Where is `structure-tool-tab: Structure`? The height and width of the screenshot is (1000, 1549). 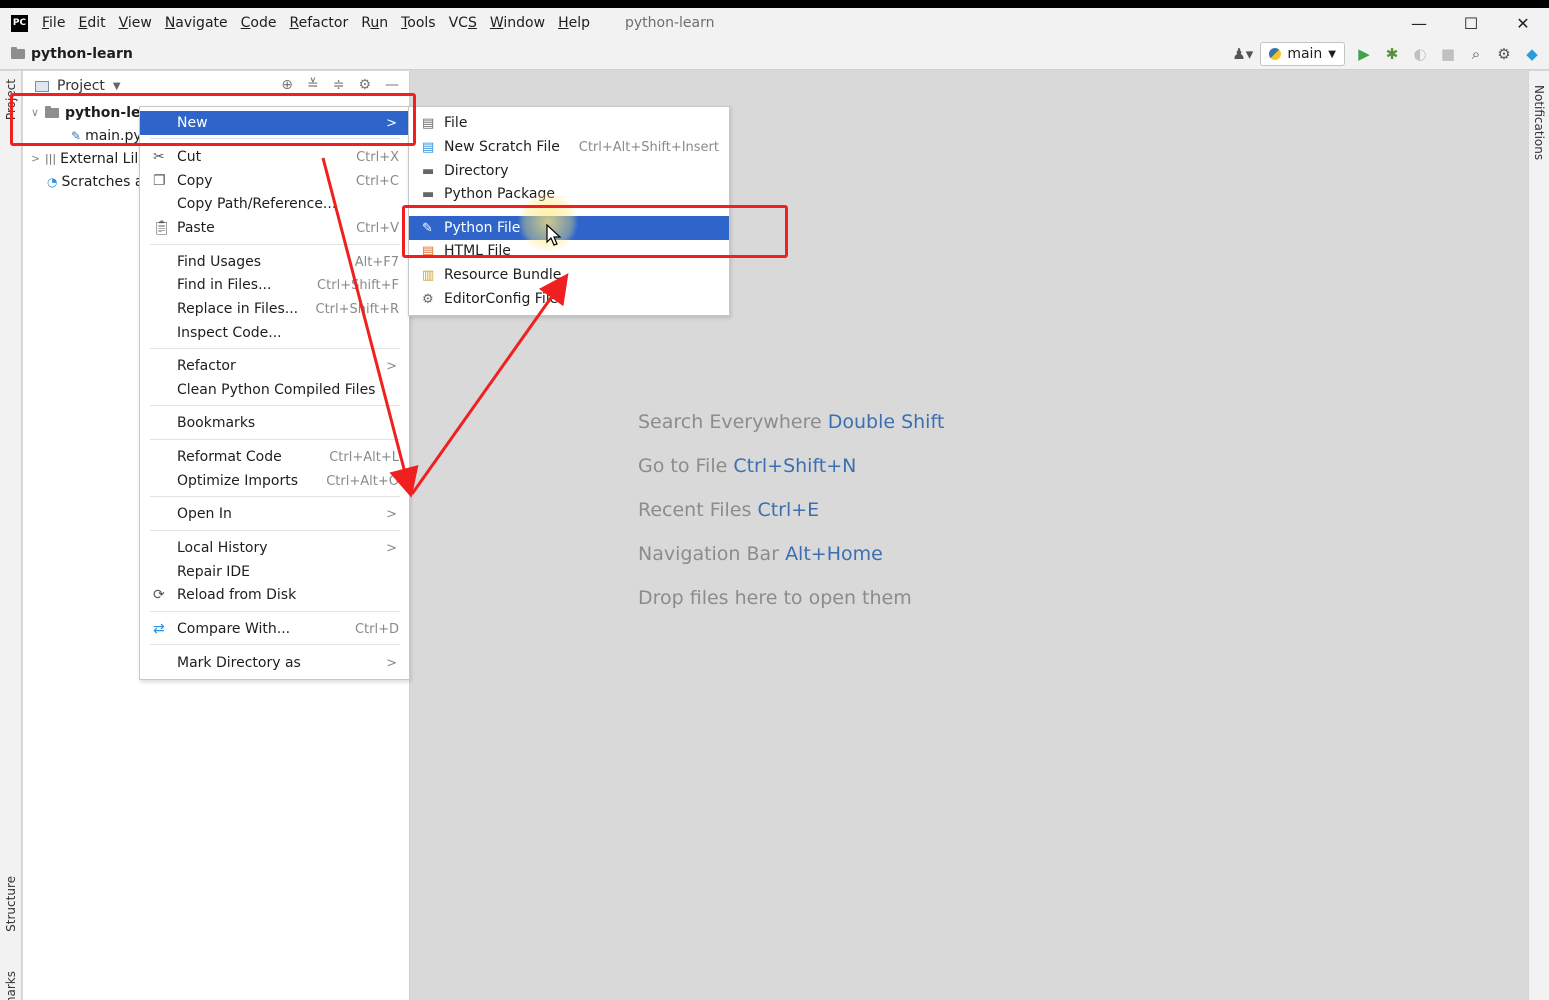
structure-tool-tab: Structure is located at coordinates (11, 904).